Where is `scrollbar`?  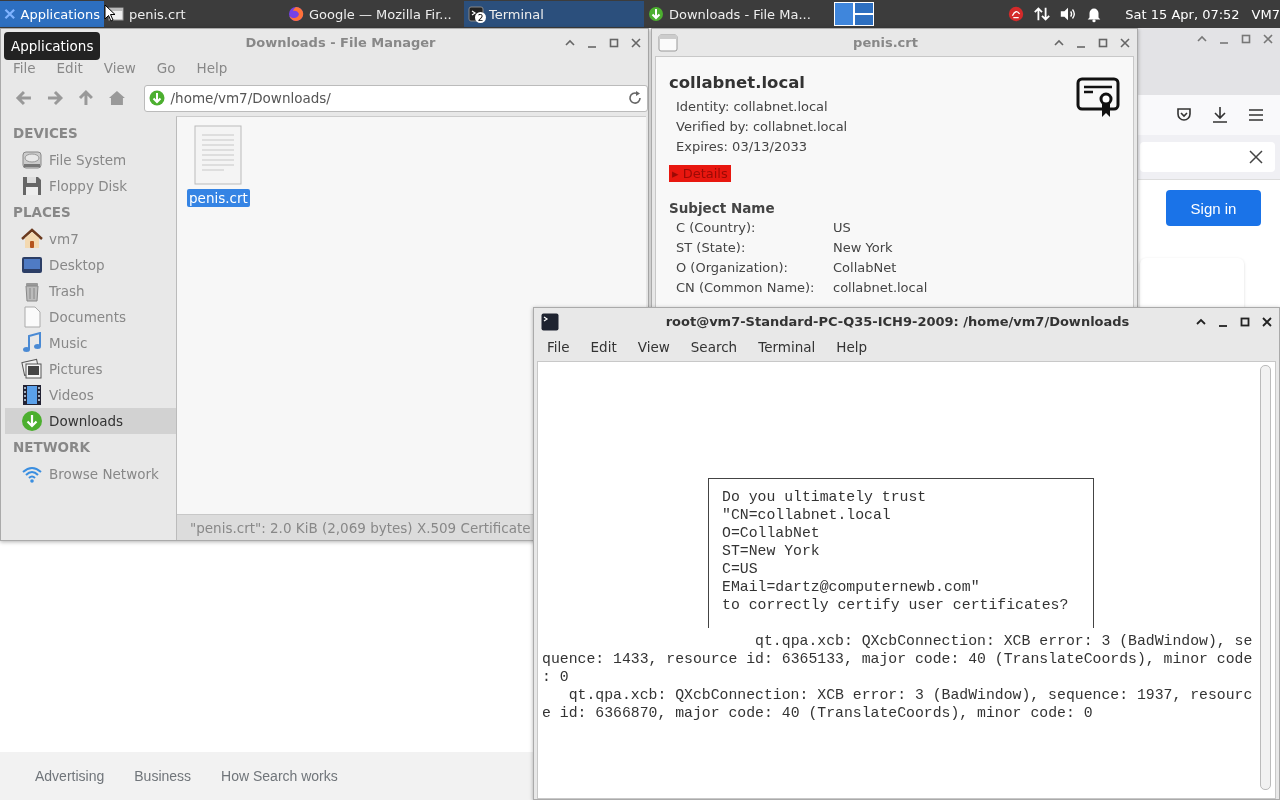
scrollbar is located at coordinates (1265, 577).